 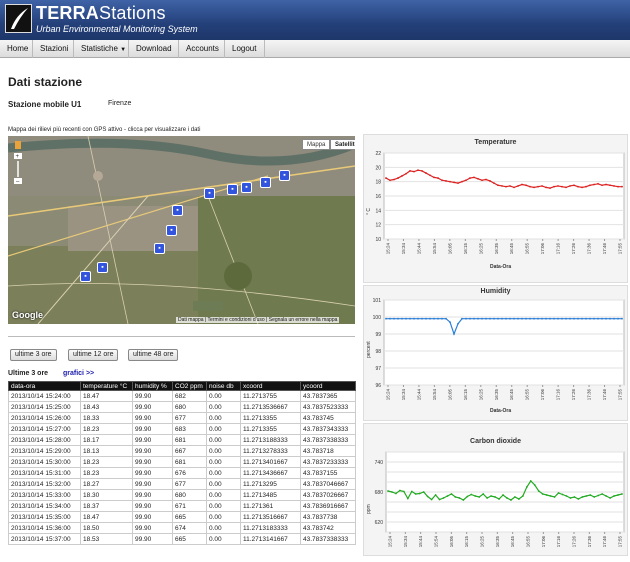 I want to click on column-header: temperature °C, so click(x=106, y=386).